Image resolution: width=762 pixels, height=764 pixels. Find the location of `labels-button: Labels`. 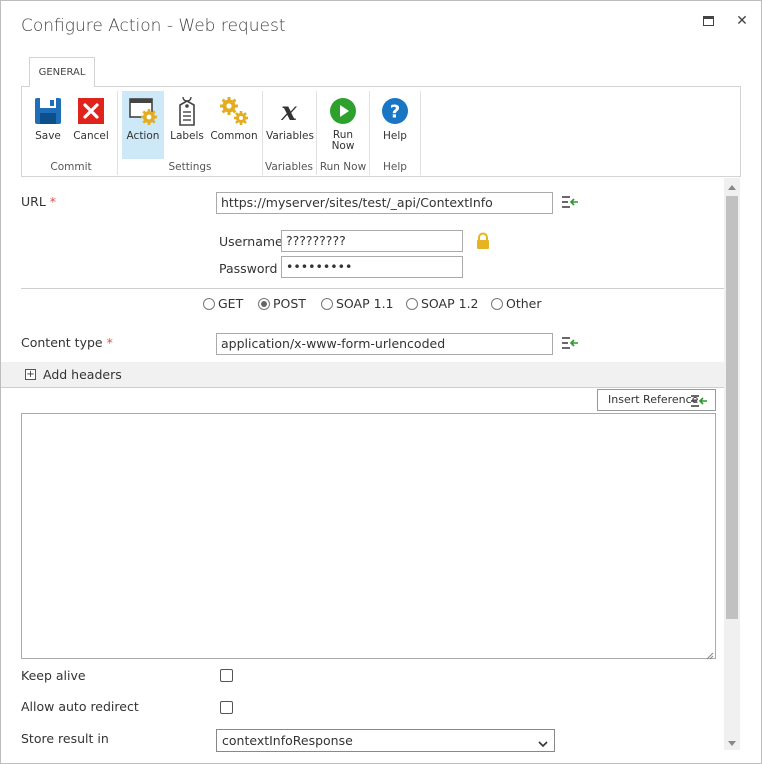

labels-button: Labels is located at coordinates (187, 125).